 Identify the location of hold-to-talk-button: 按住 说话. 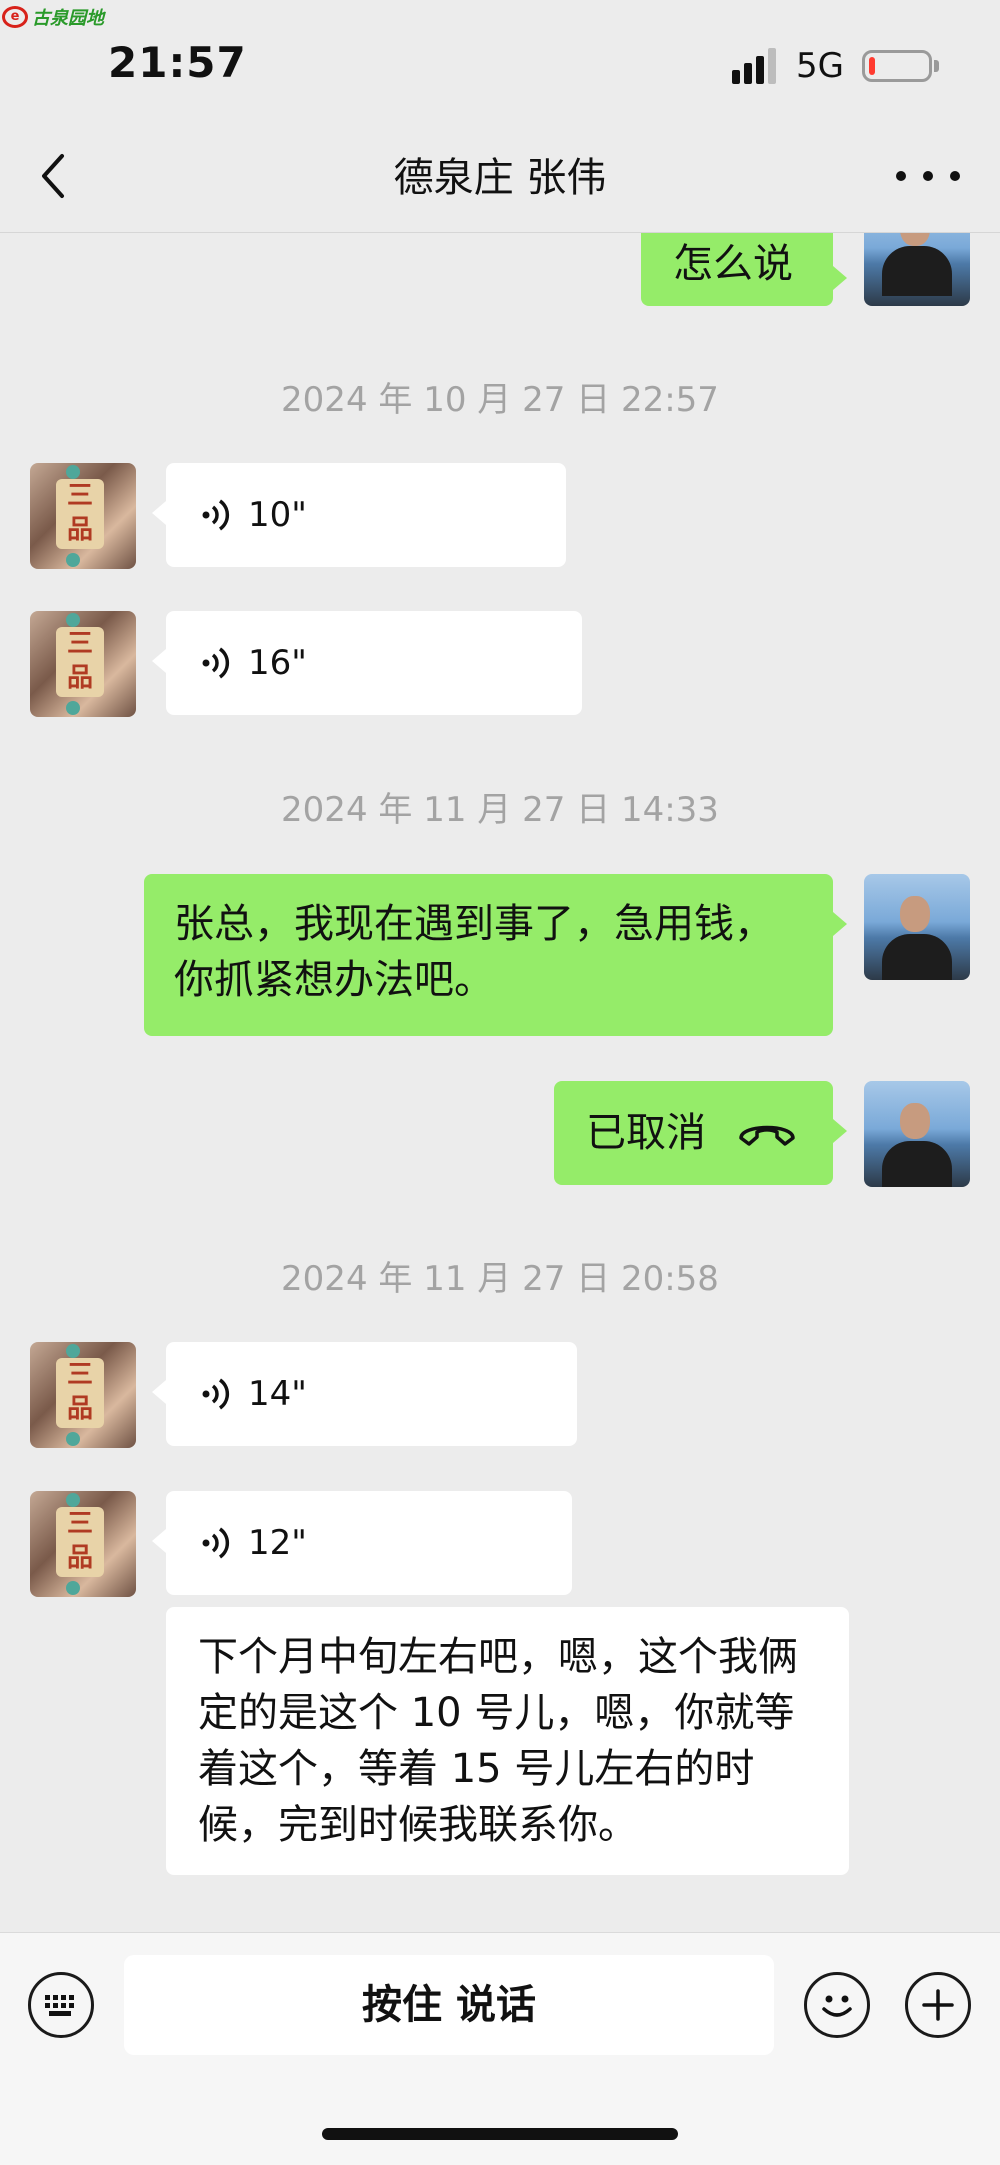
(449, 2005).